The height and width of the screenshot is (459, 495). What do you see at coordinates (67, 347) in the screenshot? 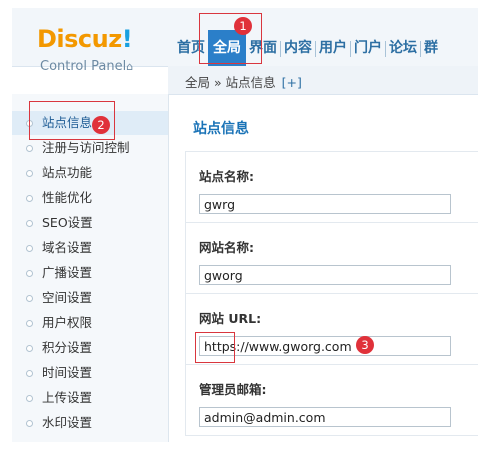
I see `sidebar-item-label: 积分设置` at bounding box center [67, 347].